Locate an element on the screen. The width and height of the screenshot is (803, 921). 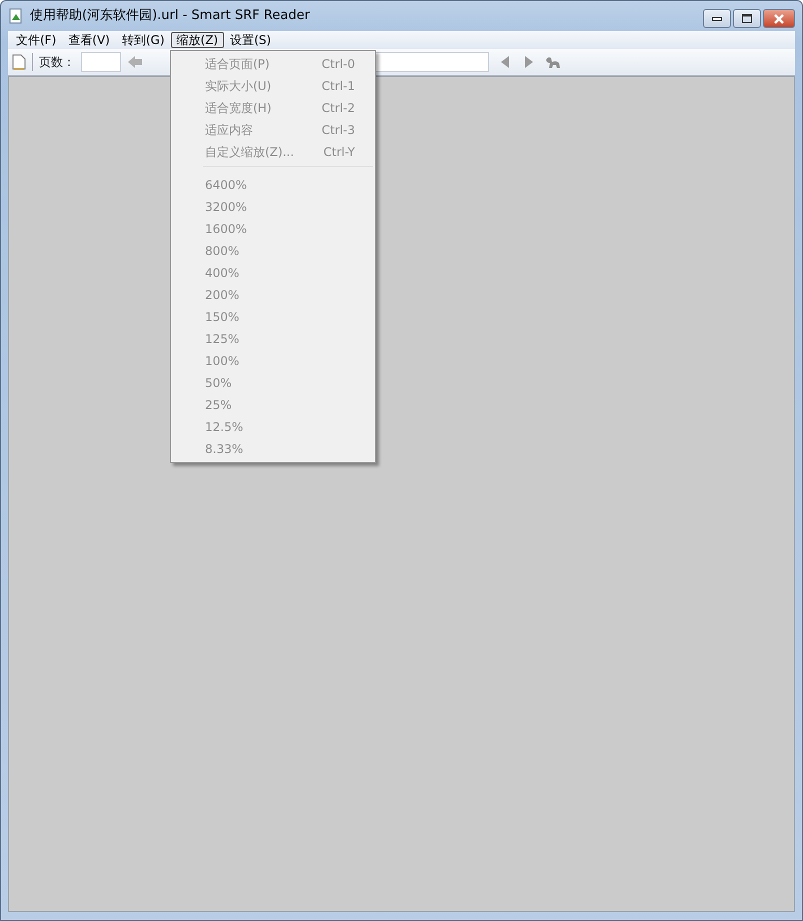
menu-item: 文件(F) is located at coordinates (36, 40).